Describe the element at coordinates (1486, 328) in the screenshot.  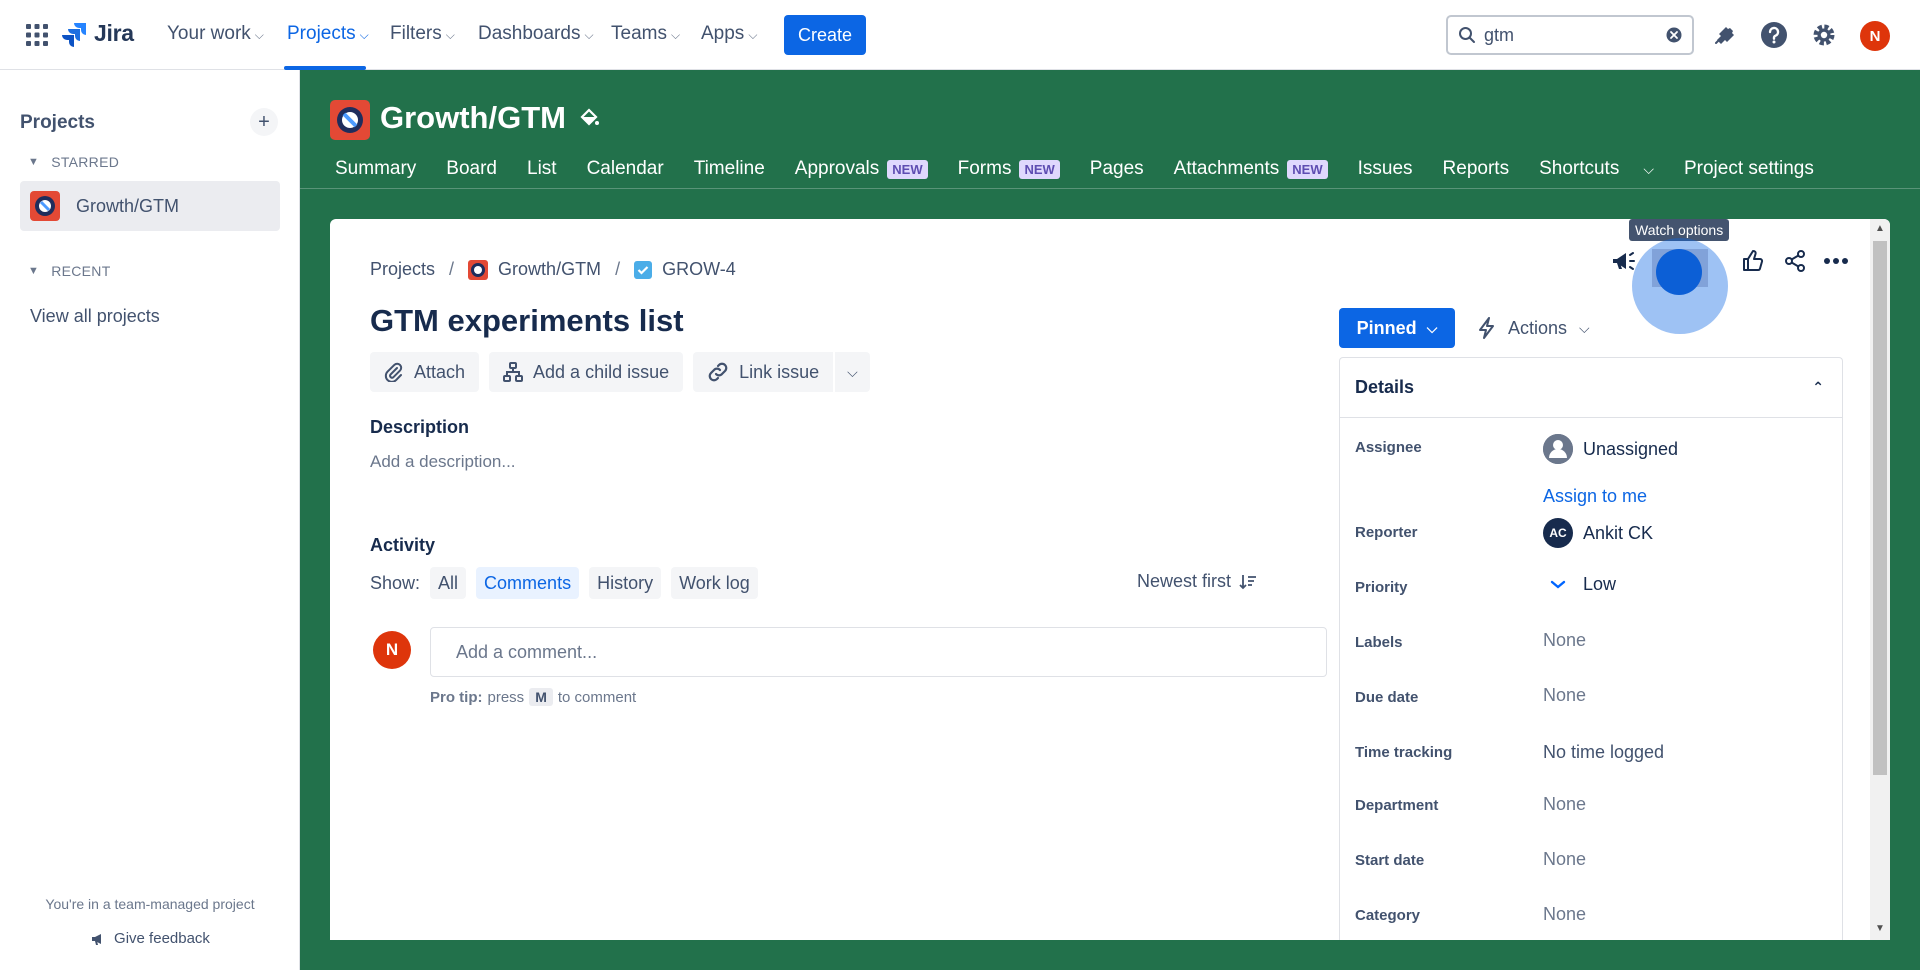
I see `lightning-icon` at that location.